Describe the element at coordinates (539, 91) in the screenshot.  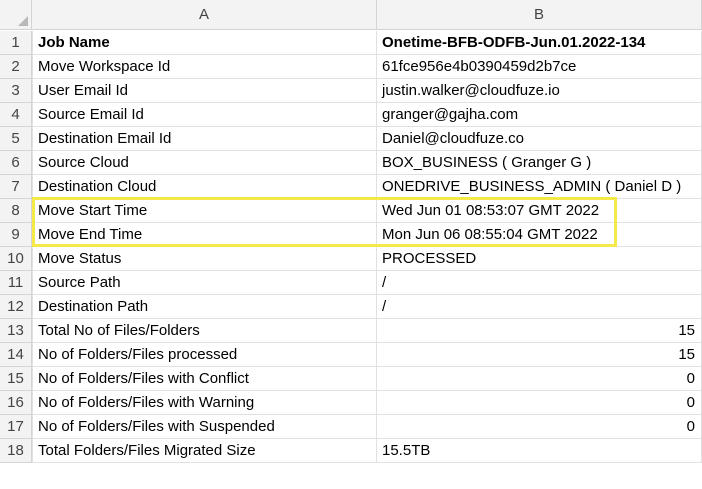
I see `cell-value: justin.walker@cloudfuze.io` at that location.